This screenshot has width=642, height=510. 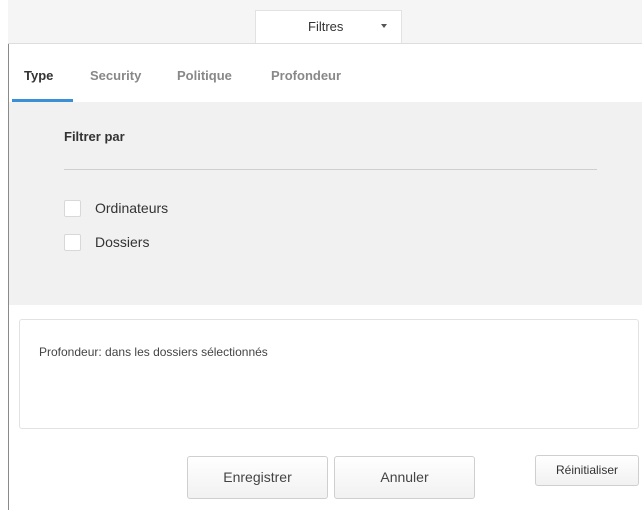 I want to click on filters-dropdown: Filtres, so click(x=328, y=26).